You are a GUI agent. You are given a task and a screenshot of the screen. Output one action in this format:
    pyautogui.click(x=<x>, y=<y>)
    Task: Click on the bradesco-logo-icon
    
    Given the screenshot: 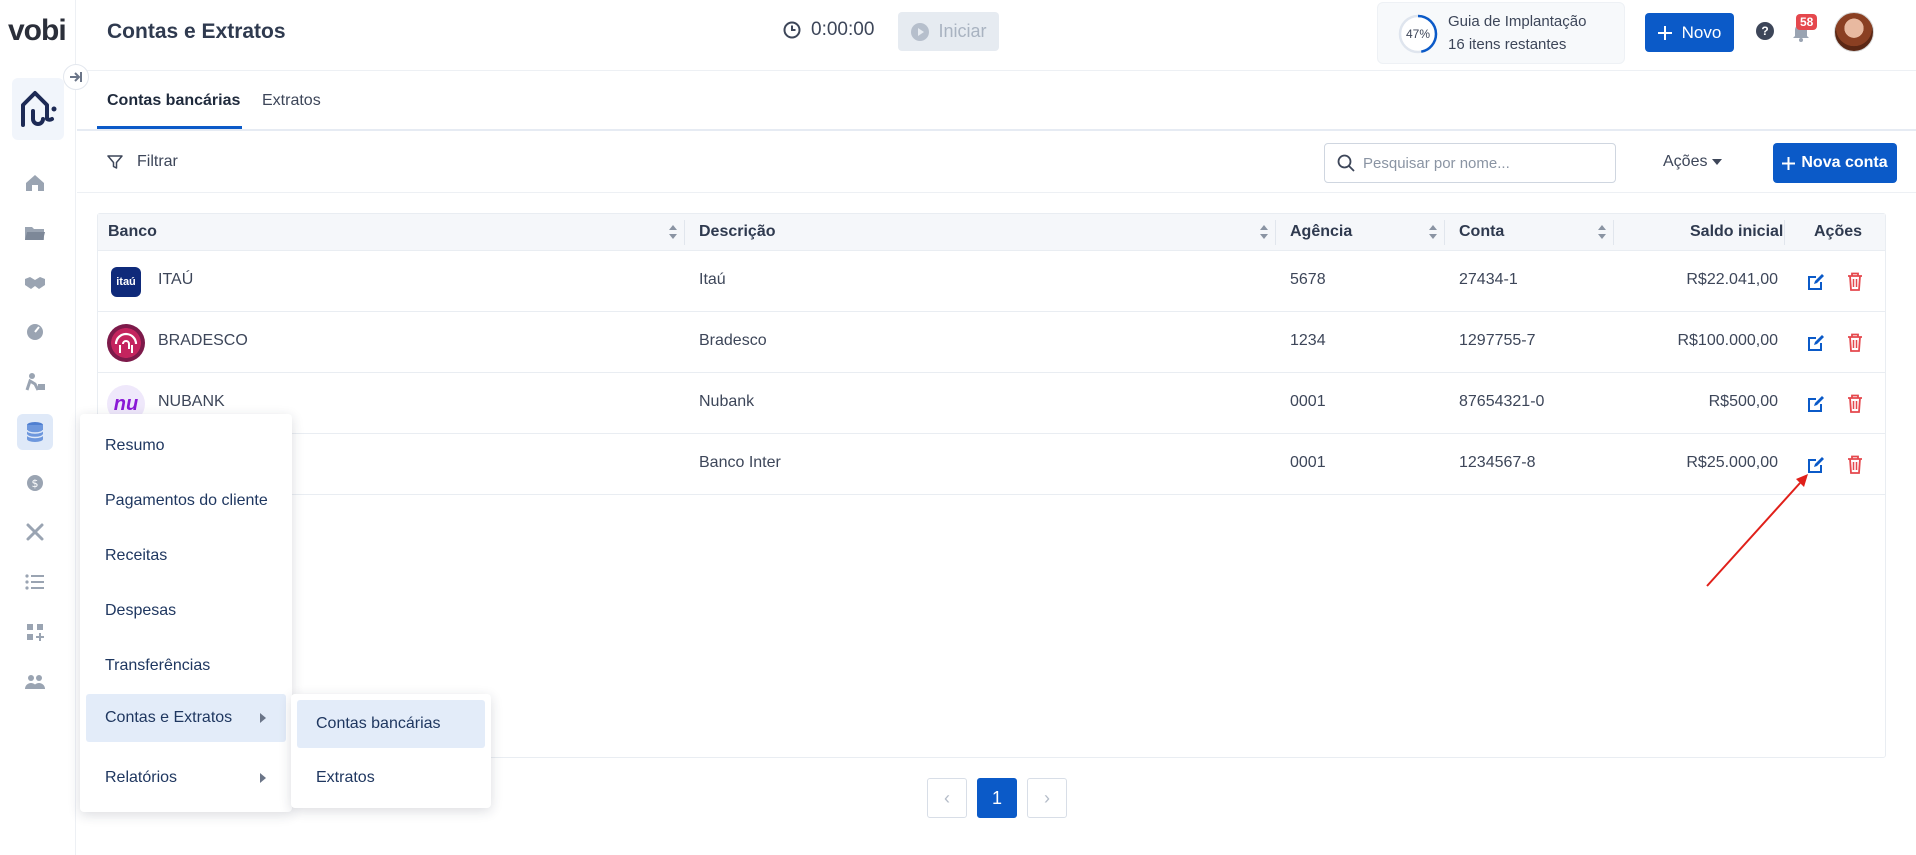 What is the action you would take?
    pyautogui.click(x=126, y=342)
    